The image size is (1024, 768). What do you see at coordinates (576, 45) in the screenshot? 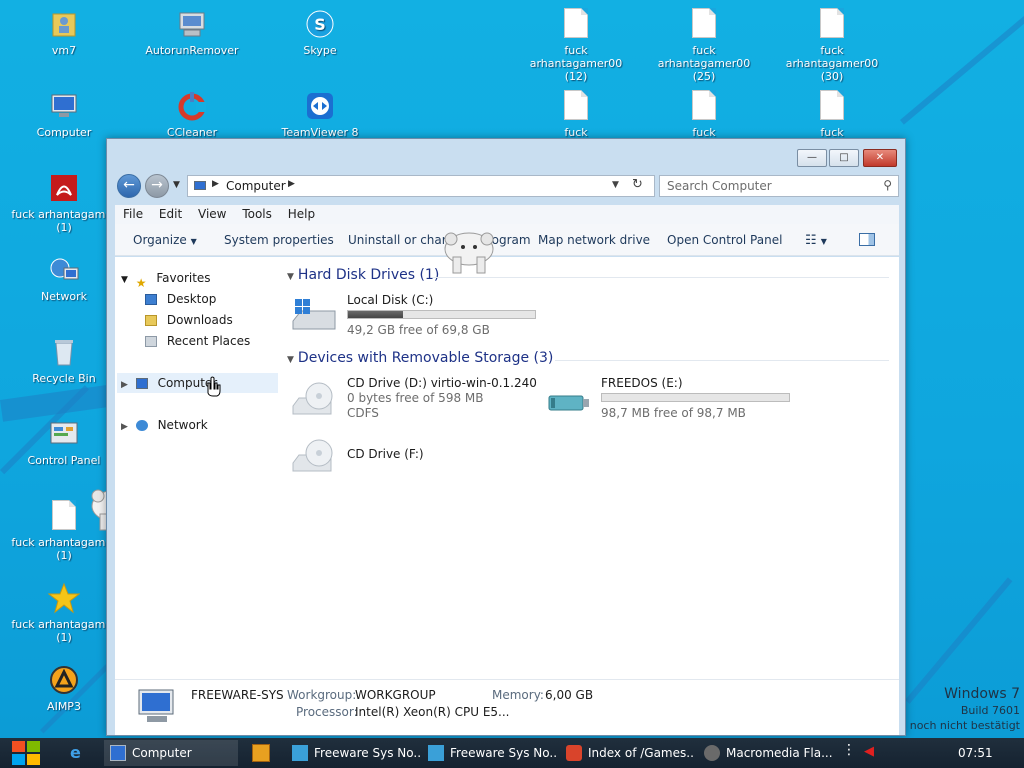
I see `desktop-icon-doc-12: fuck arhantagamer00 (12)` at bounding box center [576, 45].